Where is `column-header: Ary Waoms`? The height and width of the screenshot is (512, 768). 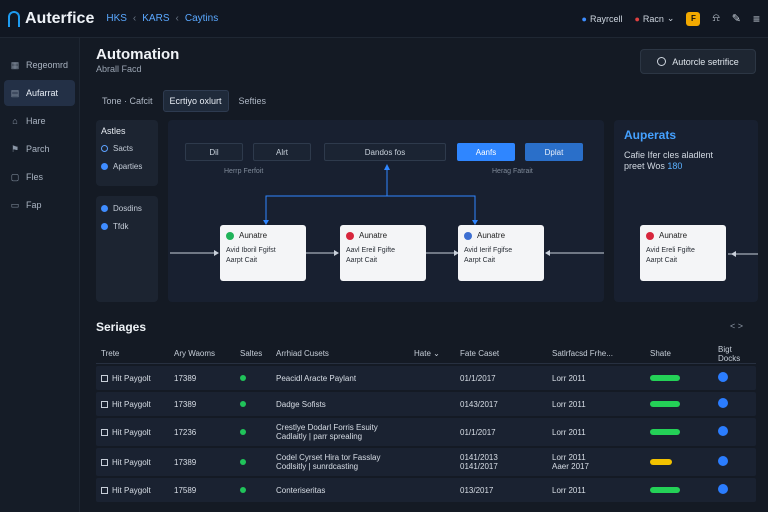 column-header: Ary Waoms is located at coordinates (202, 353).